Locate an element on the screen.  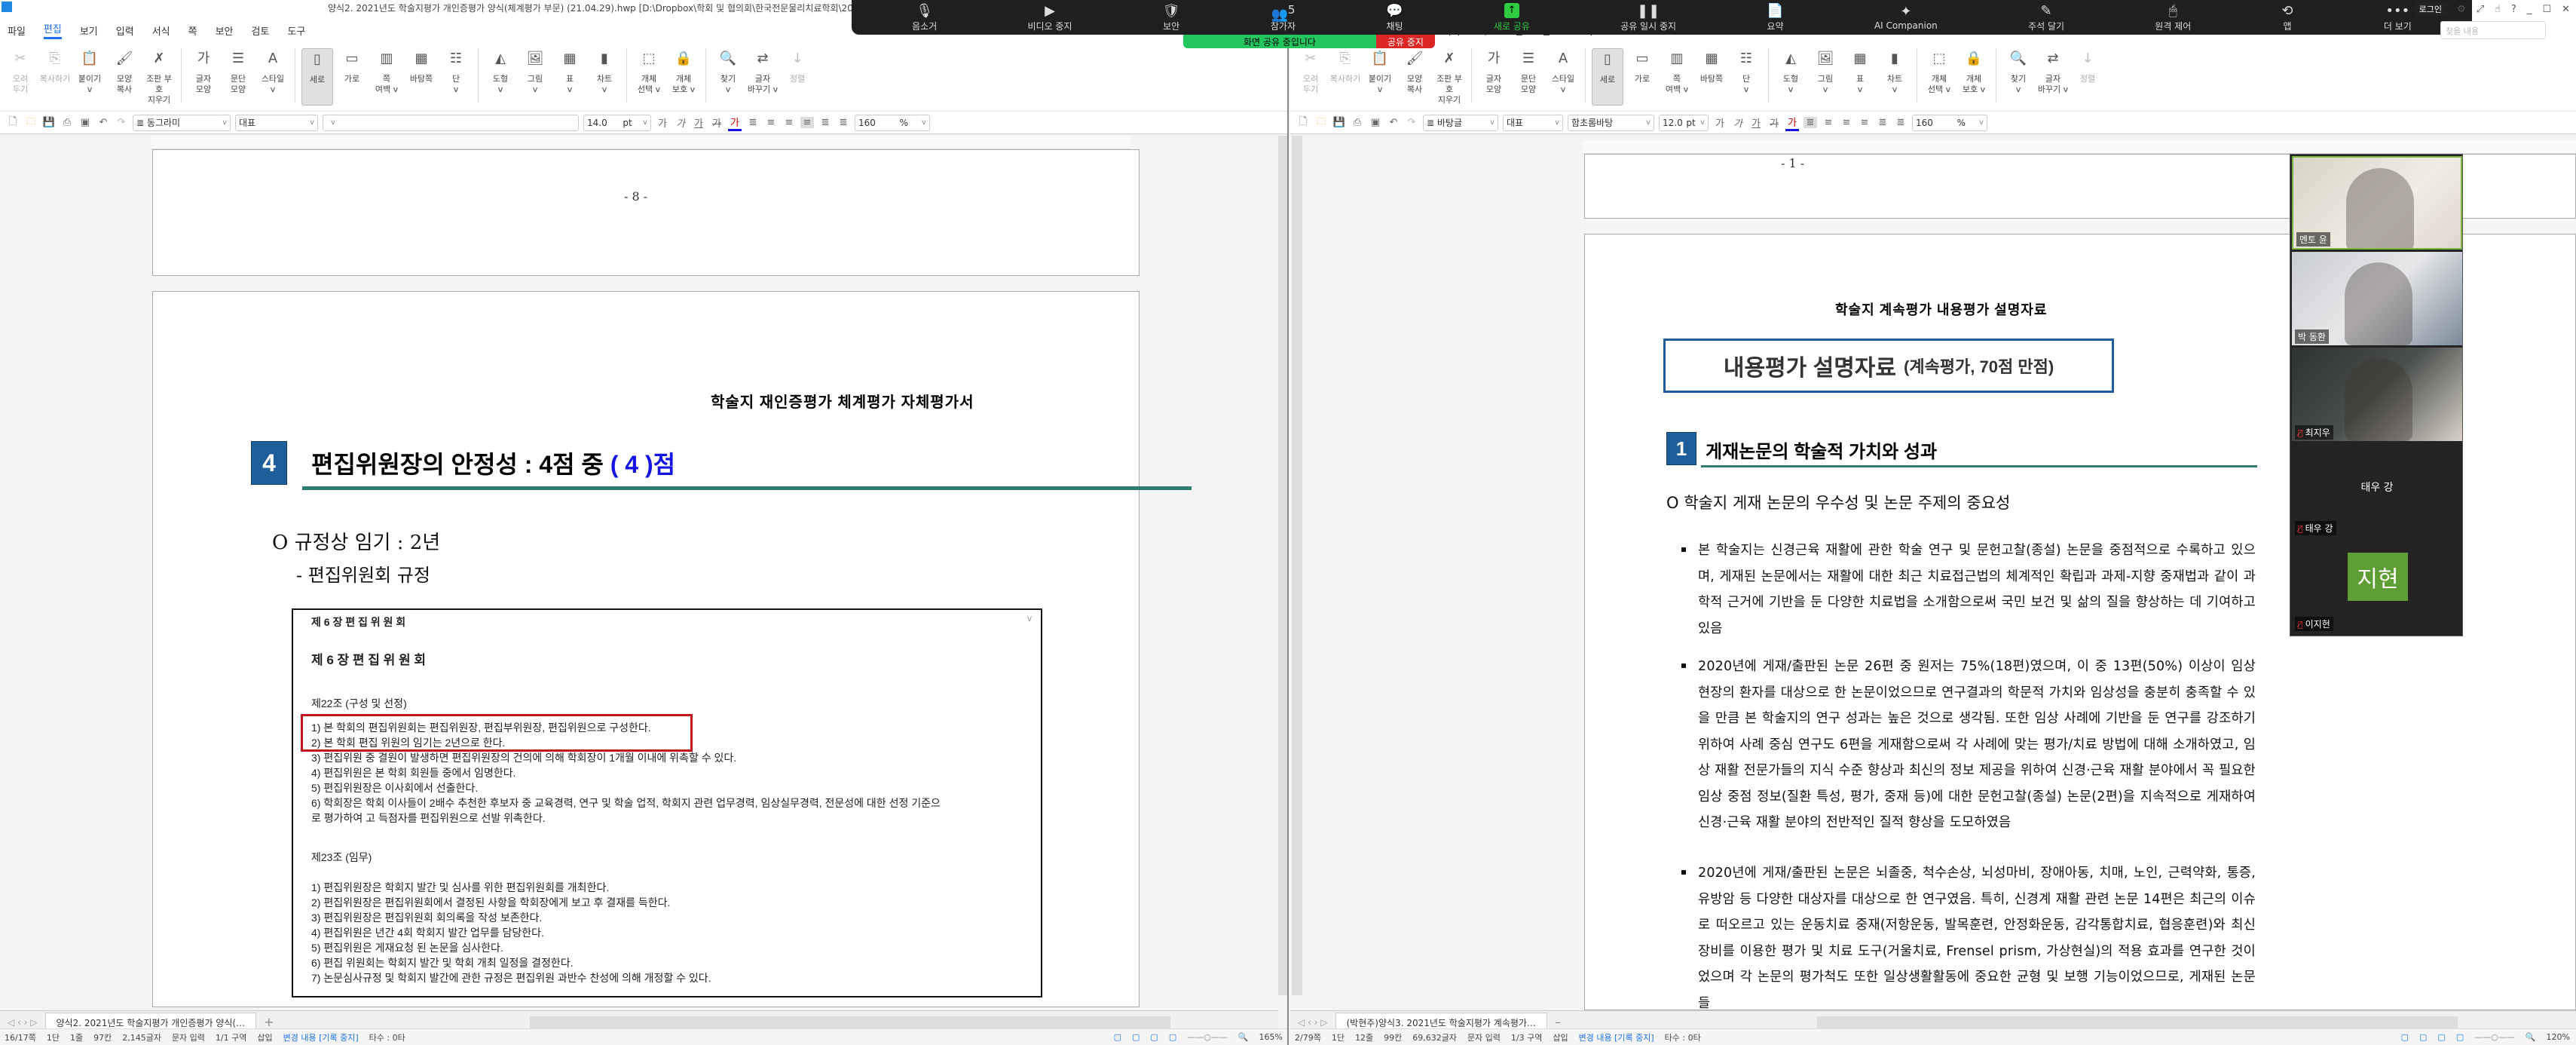
style-select: ≣ 동그라미 is located at coordinates (182, 122).